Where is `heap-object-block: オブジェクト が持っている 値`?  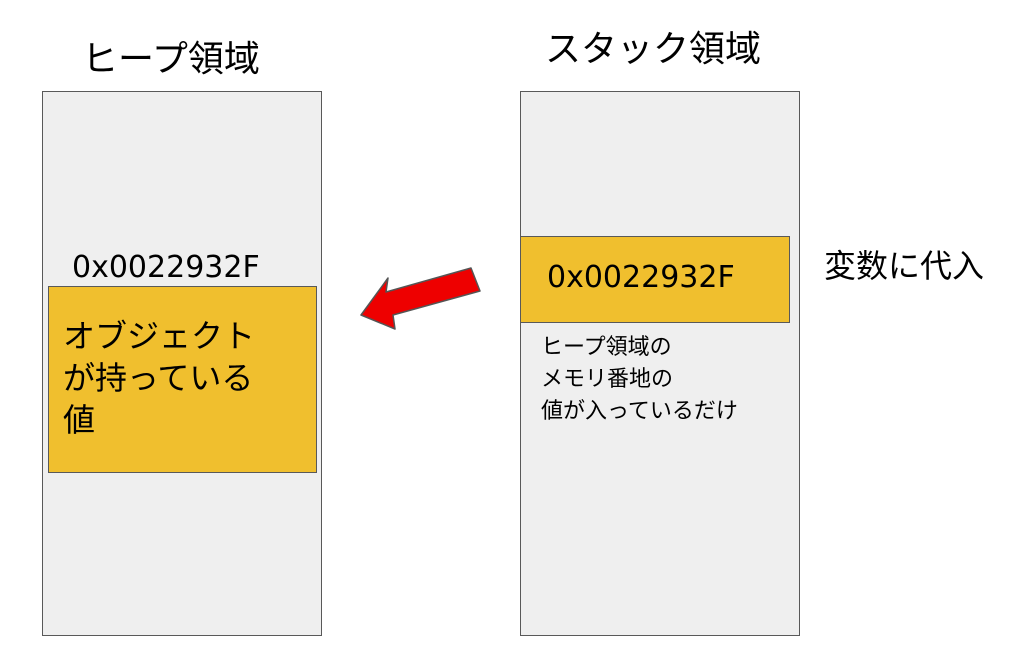 heap-object-block: オブジェクト が持っている 値 is located at coordinates (182, 379).